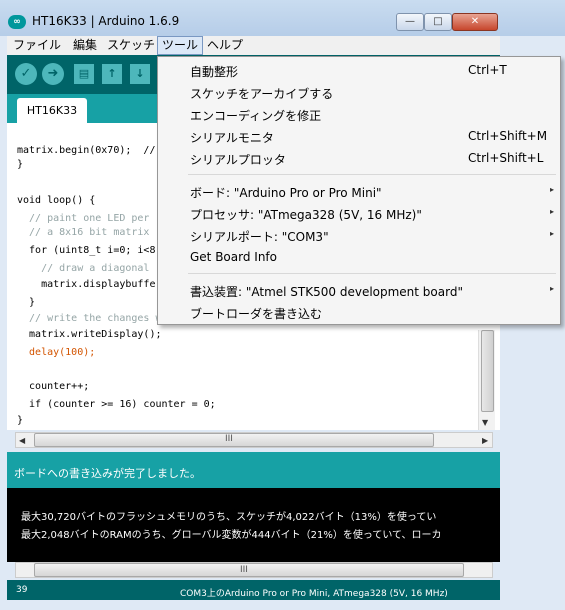  I want to click on scroll-right-arrow: ▶, so click(485, 440).